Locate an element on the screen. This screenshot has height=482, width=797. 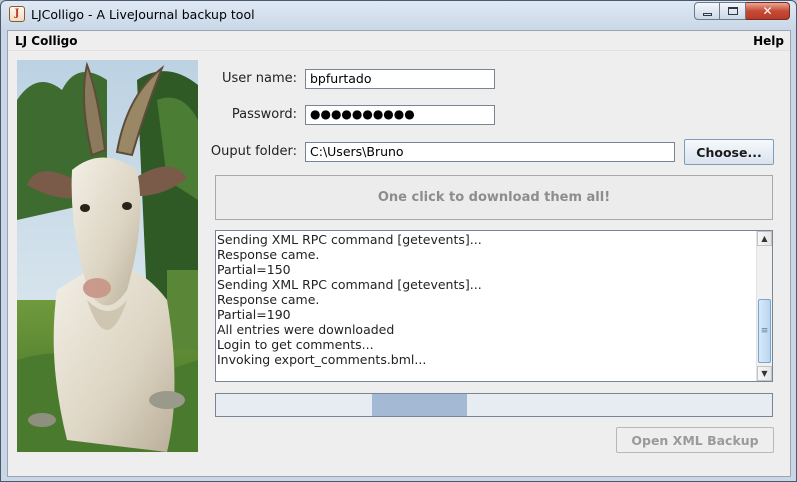
log-scrollbar: ▲ ≡ ▼ is located at coordinates (764, 306).